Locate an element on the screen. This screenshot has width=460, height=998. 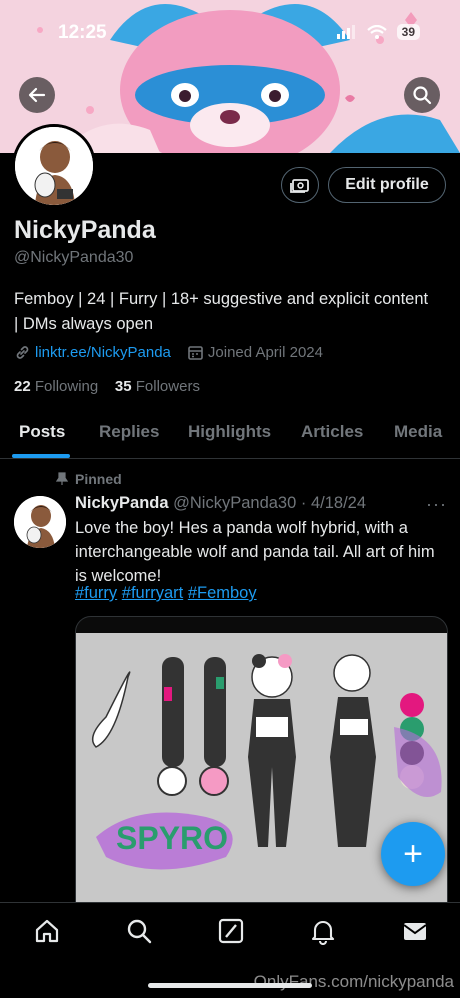
profile-handle: @NickyPanda30 is located at coordinates (74, 257).